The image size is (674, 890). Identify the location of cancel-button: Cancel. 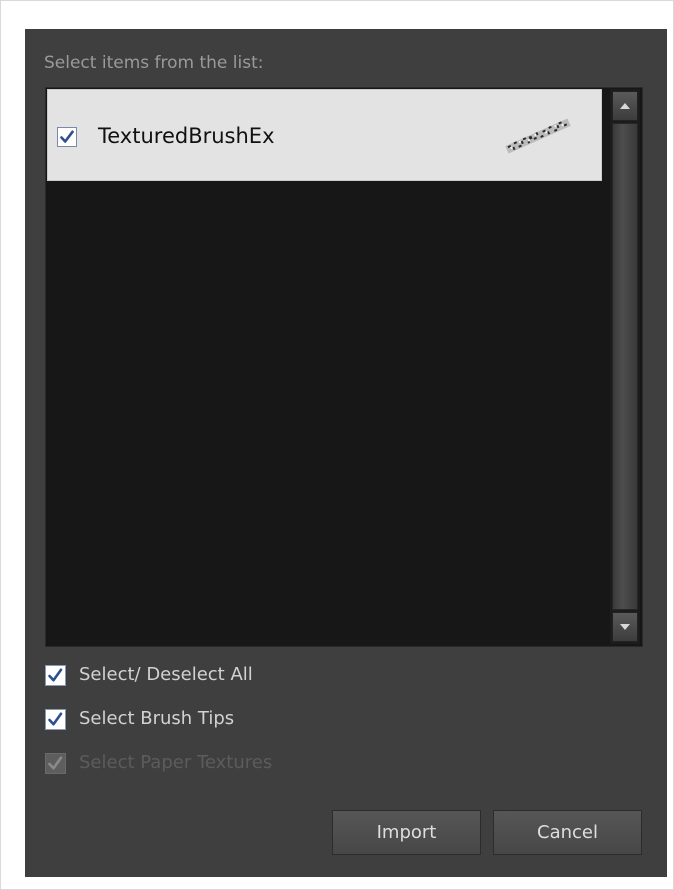
(567, 832).